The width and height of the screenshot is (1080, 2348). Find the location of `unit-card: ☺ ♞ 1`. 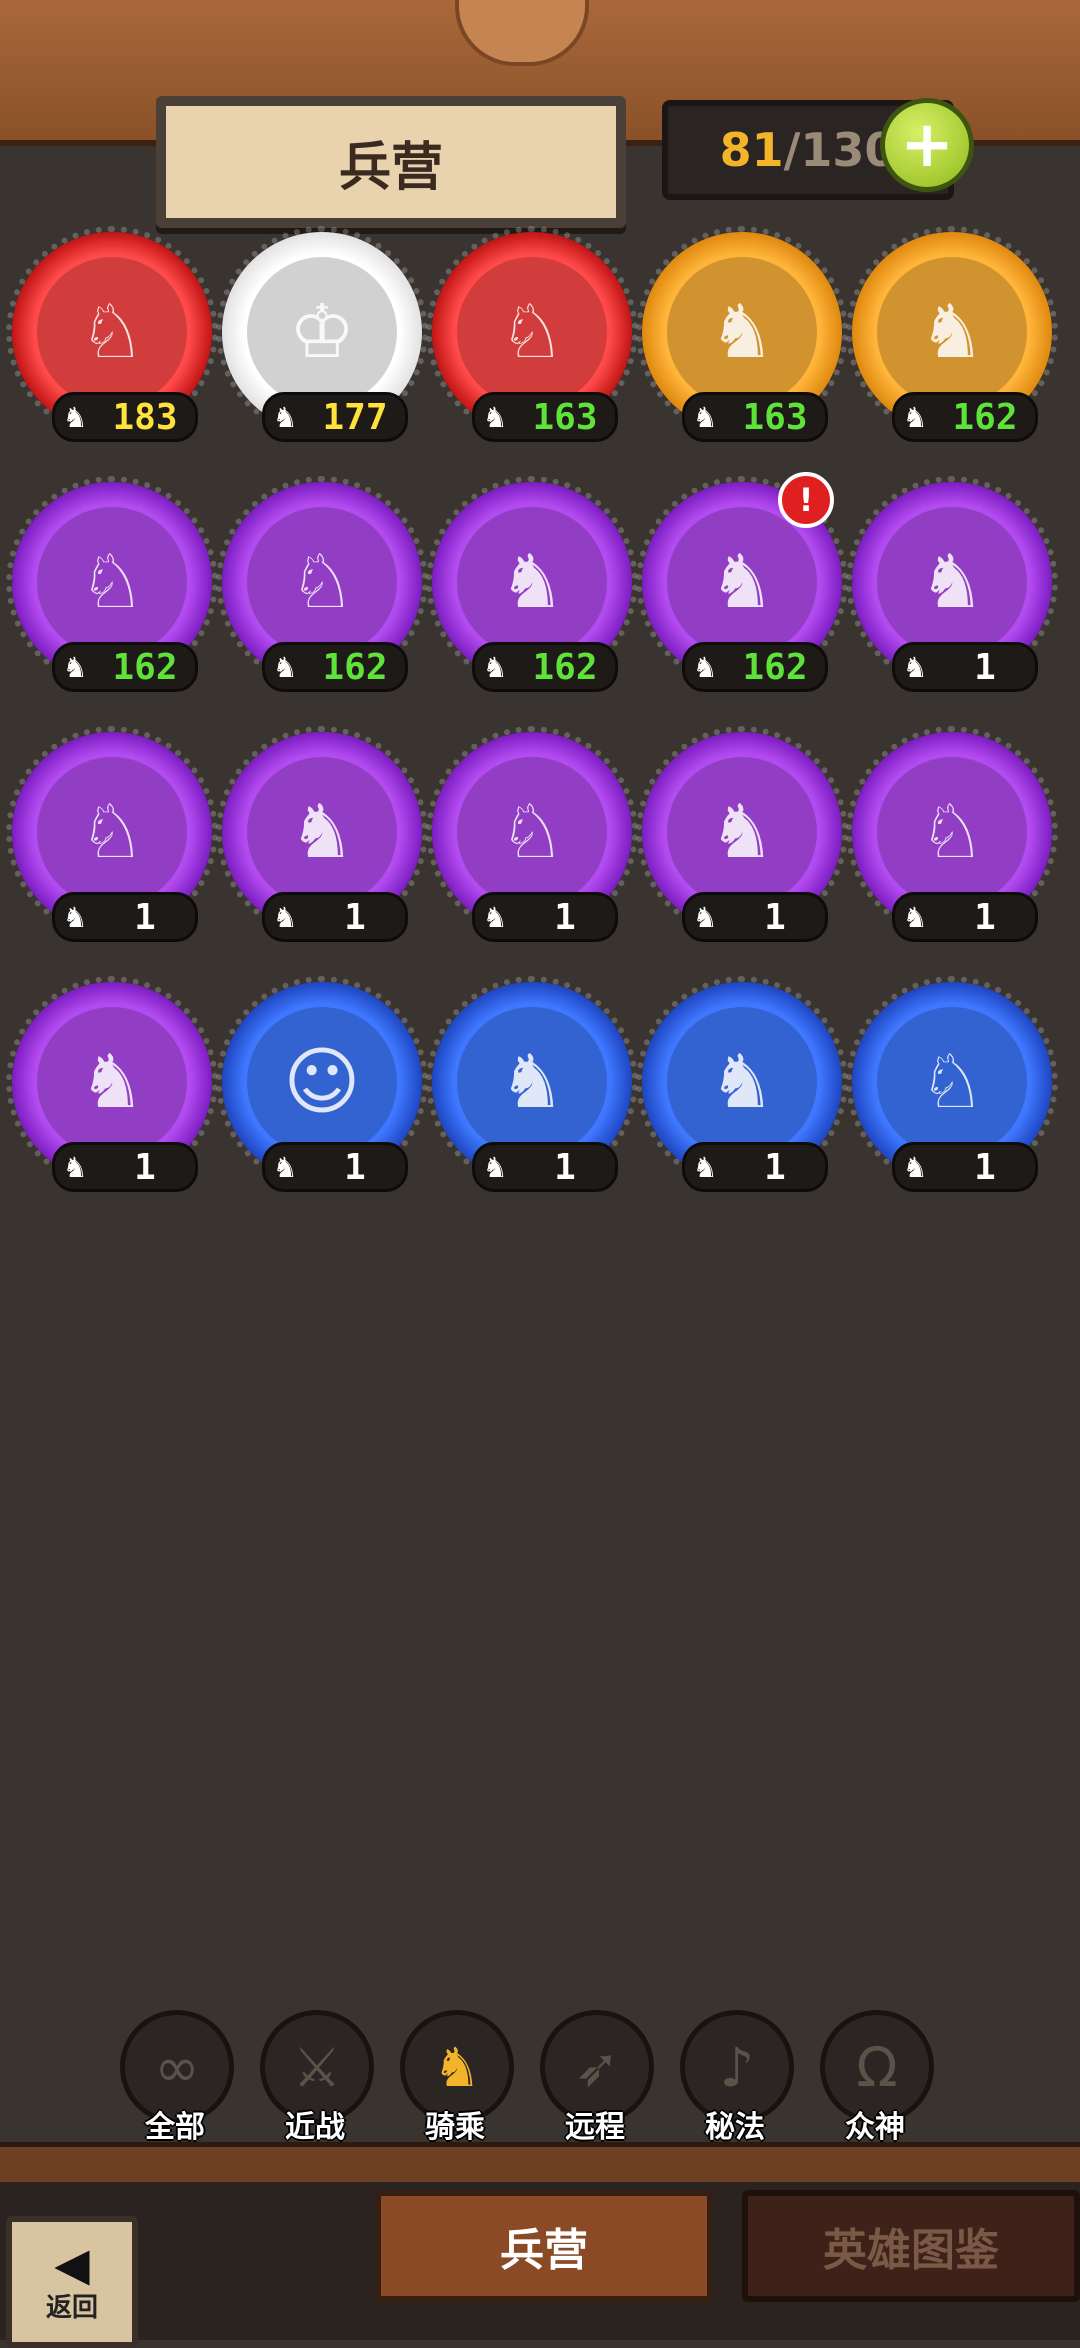

unit-card: ☺ ♞ 1 is located at coordinates (322, 1084).